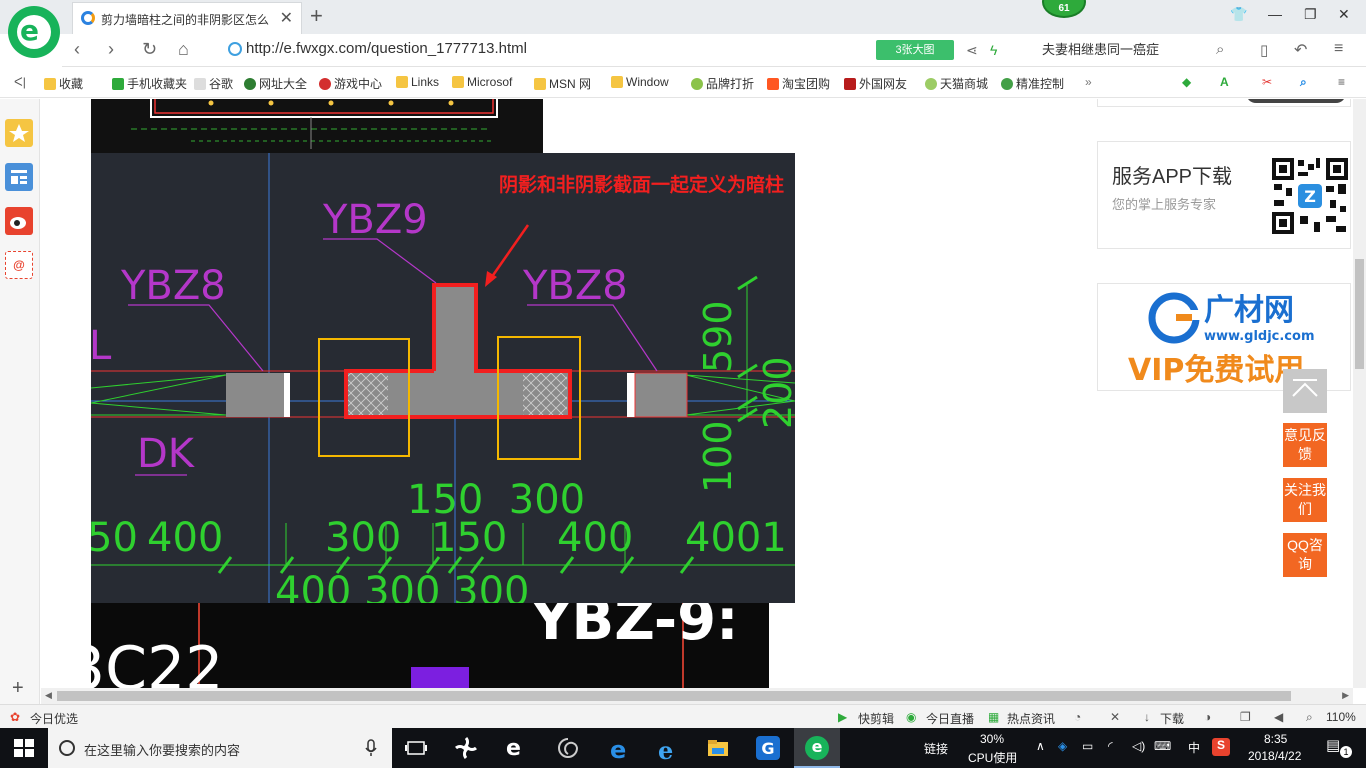 The height and width of the screenshot is (768, 1366). Describe the element at coordinates (798, 83) in the screenshot. I see `bookmark-taobao: 淘宝团购` at that location.